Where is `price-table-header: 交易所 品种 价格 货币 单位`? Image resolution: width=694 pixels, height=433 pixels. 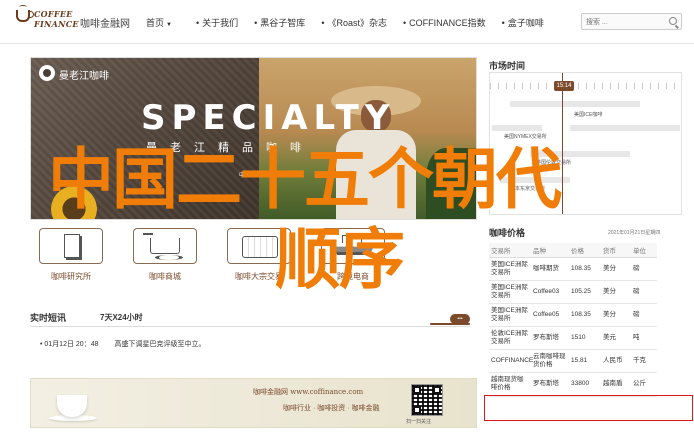 price-table-header: 交易所 品种 价格 货币 单位 is located at coordinates (573, 250).